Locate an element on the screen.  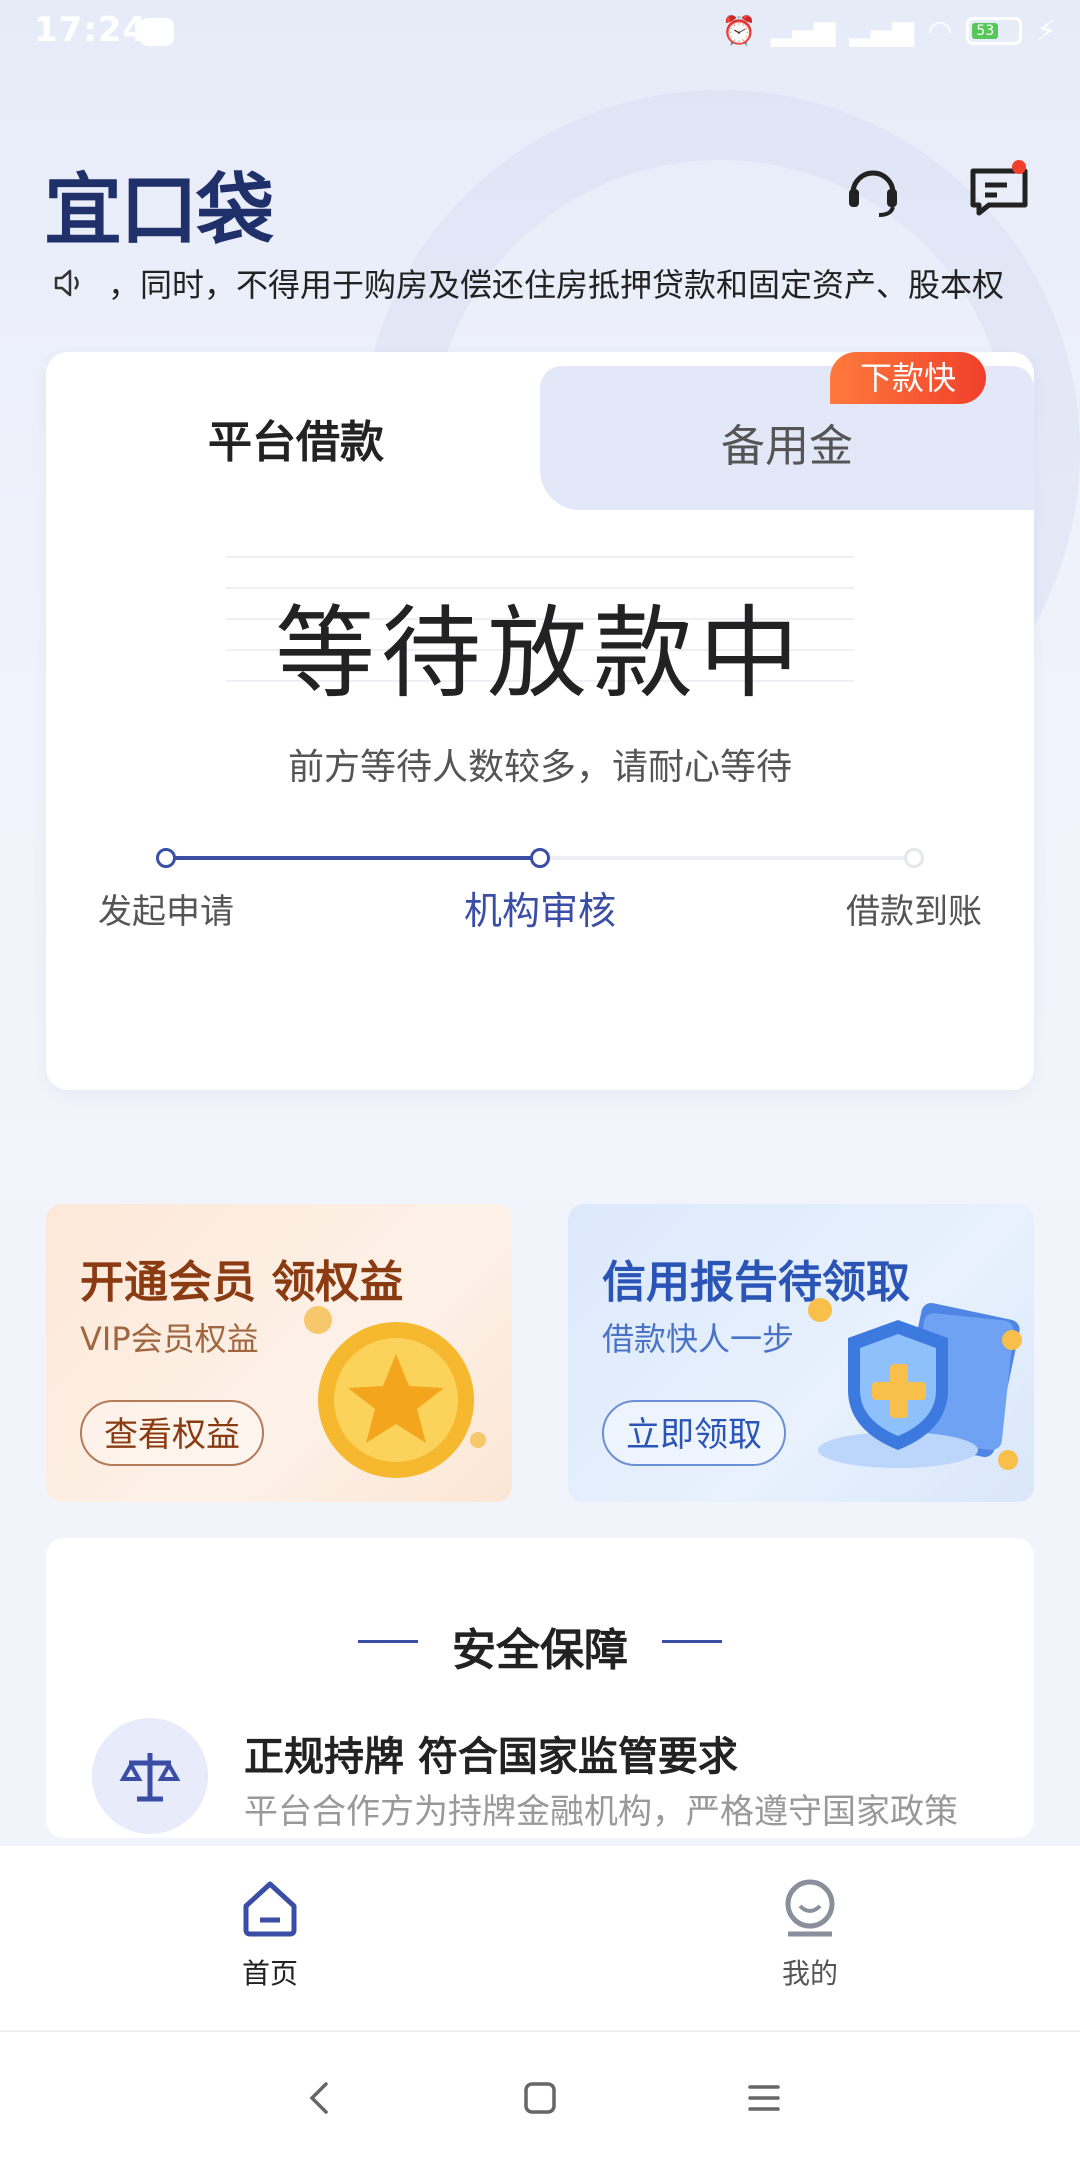
loan-status-subtitle: 前方等待人数较多，请耐心等待 is located at coordinates (539, 767).